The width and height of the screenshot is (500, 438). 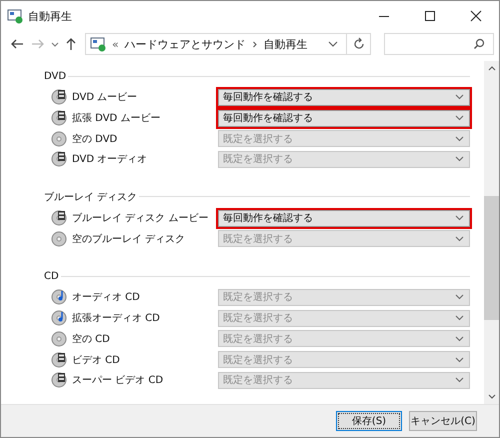 I want to click on section-heading: ブルーレイ ディスク, so click(x=91, y=197).